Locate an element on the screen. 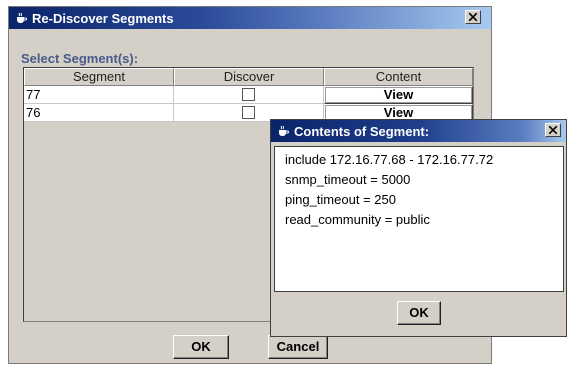 The height and width of the screenshot is (366, 569). table-header: Segment Discover Content is located at coordinates (248, 77).